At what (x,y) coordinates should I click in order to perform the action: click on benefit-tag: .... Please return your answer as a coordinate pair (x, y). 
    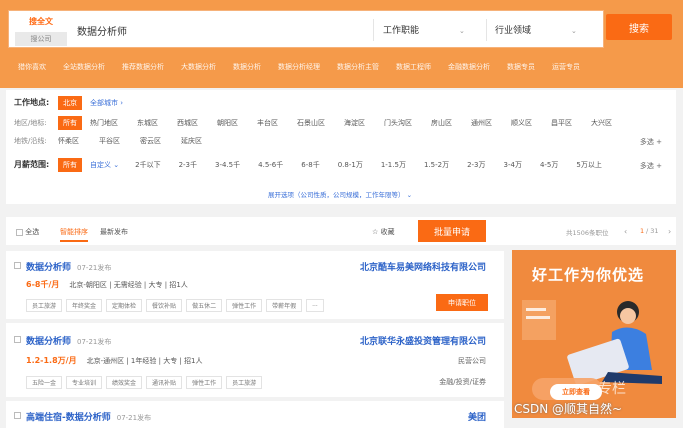
    Looking at the image, I should click on (315, 305).